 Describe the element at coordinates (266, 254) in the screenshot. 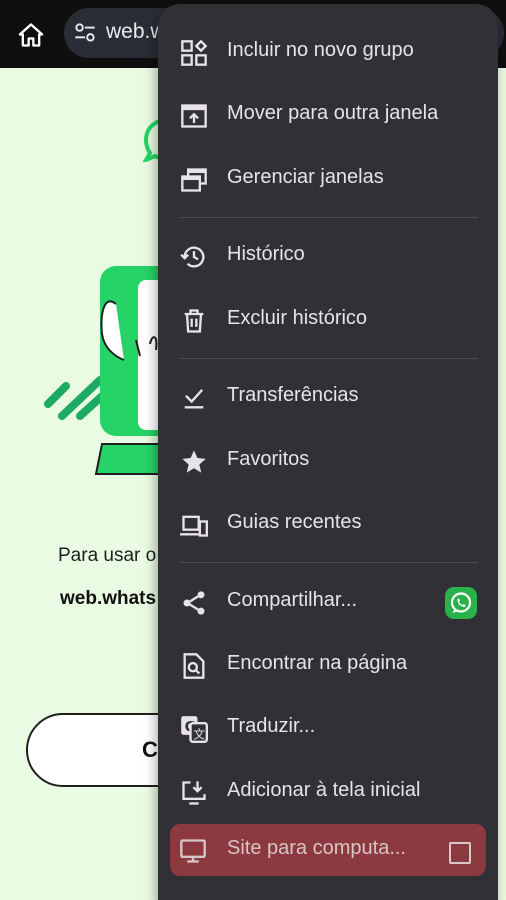

I see `menu-item-label: Histórico` at that location.